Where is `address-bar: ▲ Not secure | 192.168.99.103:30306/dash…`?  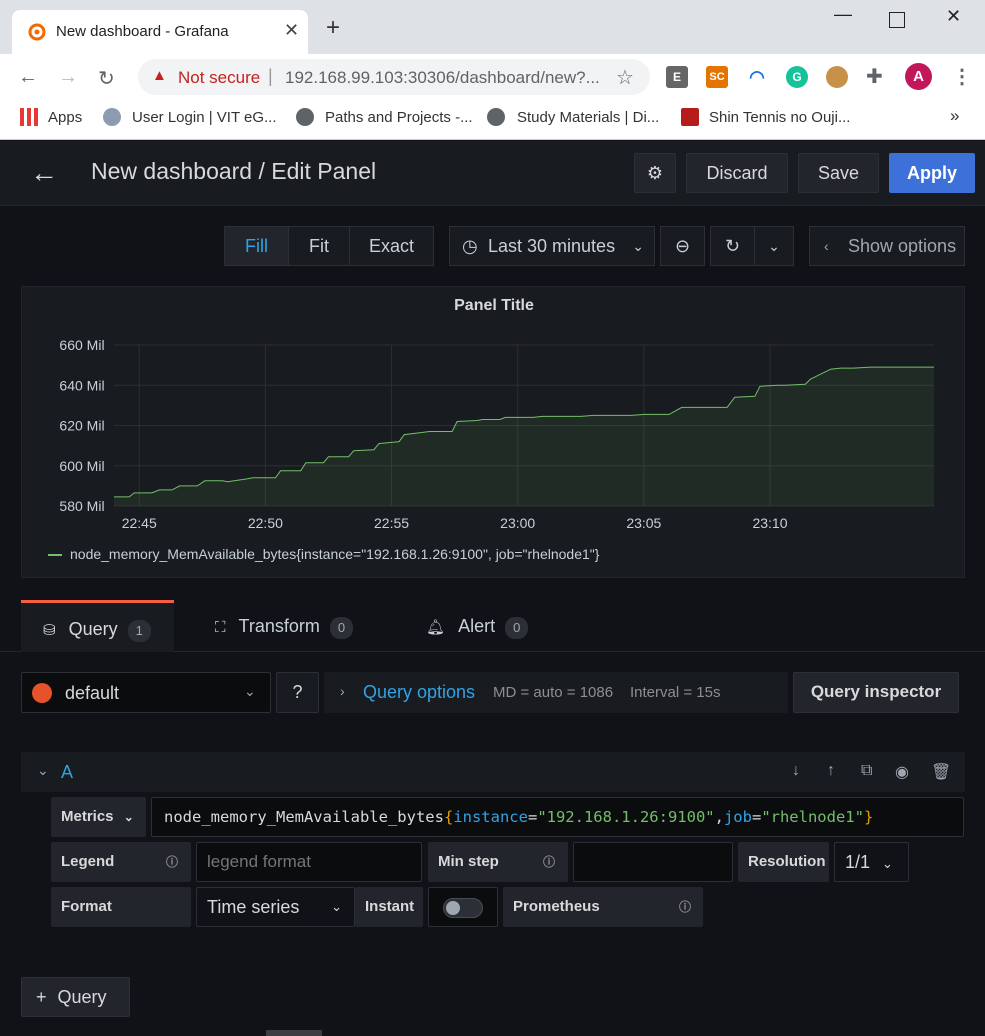 address-bar: ▲ Not secure | 192.168.99.103:30306/dash… is located at coordinates (394, 77).